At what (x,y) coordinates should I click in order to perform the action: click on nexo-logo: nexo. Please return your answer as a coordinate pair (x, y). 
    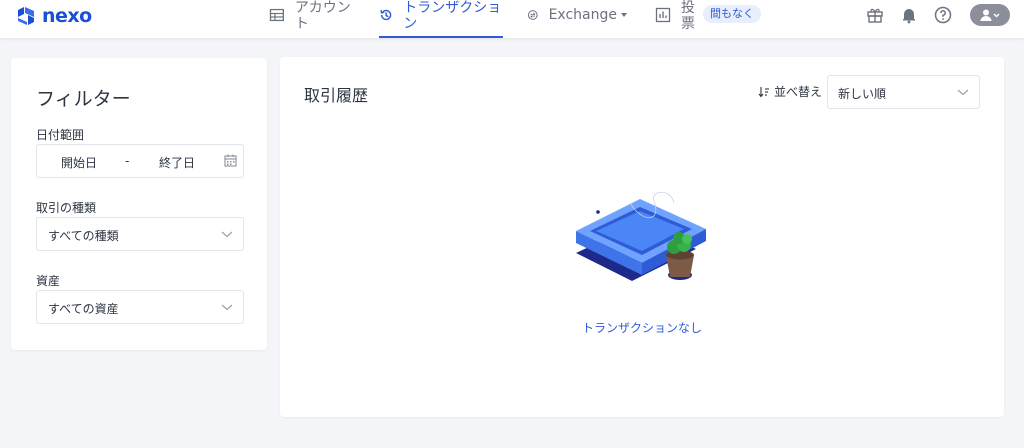
    Looking at the image, I should click on (54, 16).